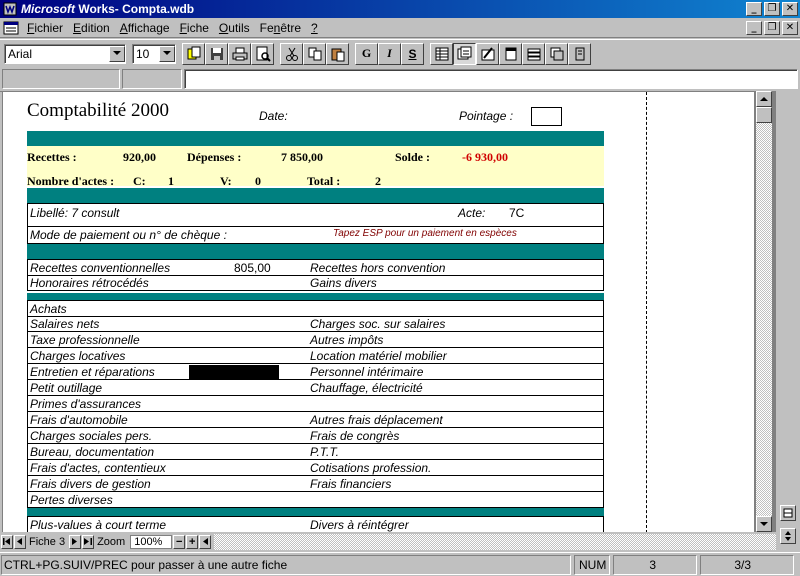 This screenshot has width=800, height=576. What do you see at coordinates (154, 53) in the screenshot?
I see `font-size-combo: 10` at bounding box center [154, 53].